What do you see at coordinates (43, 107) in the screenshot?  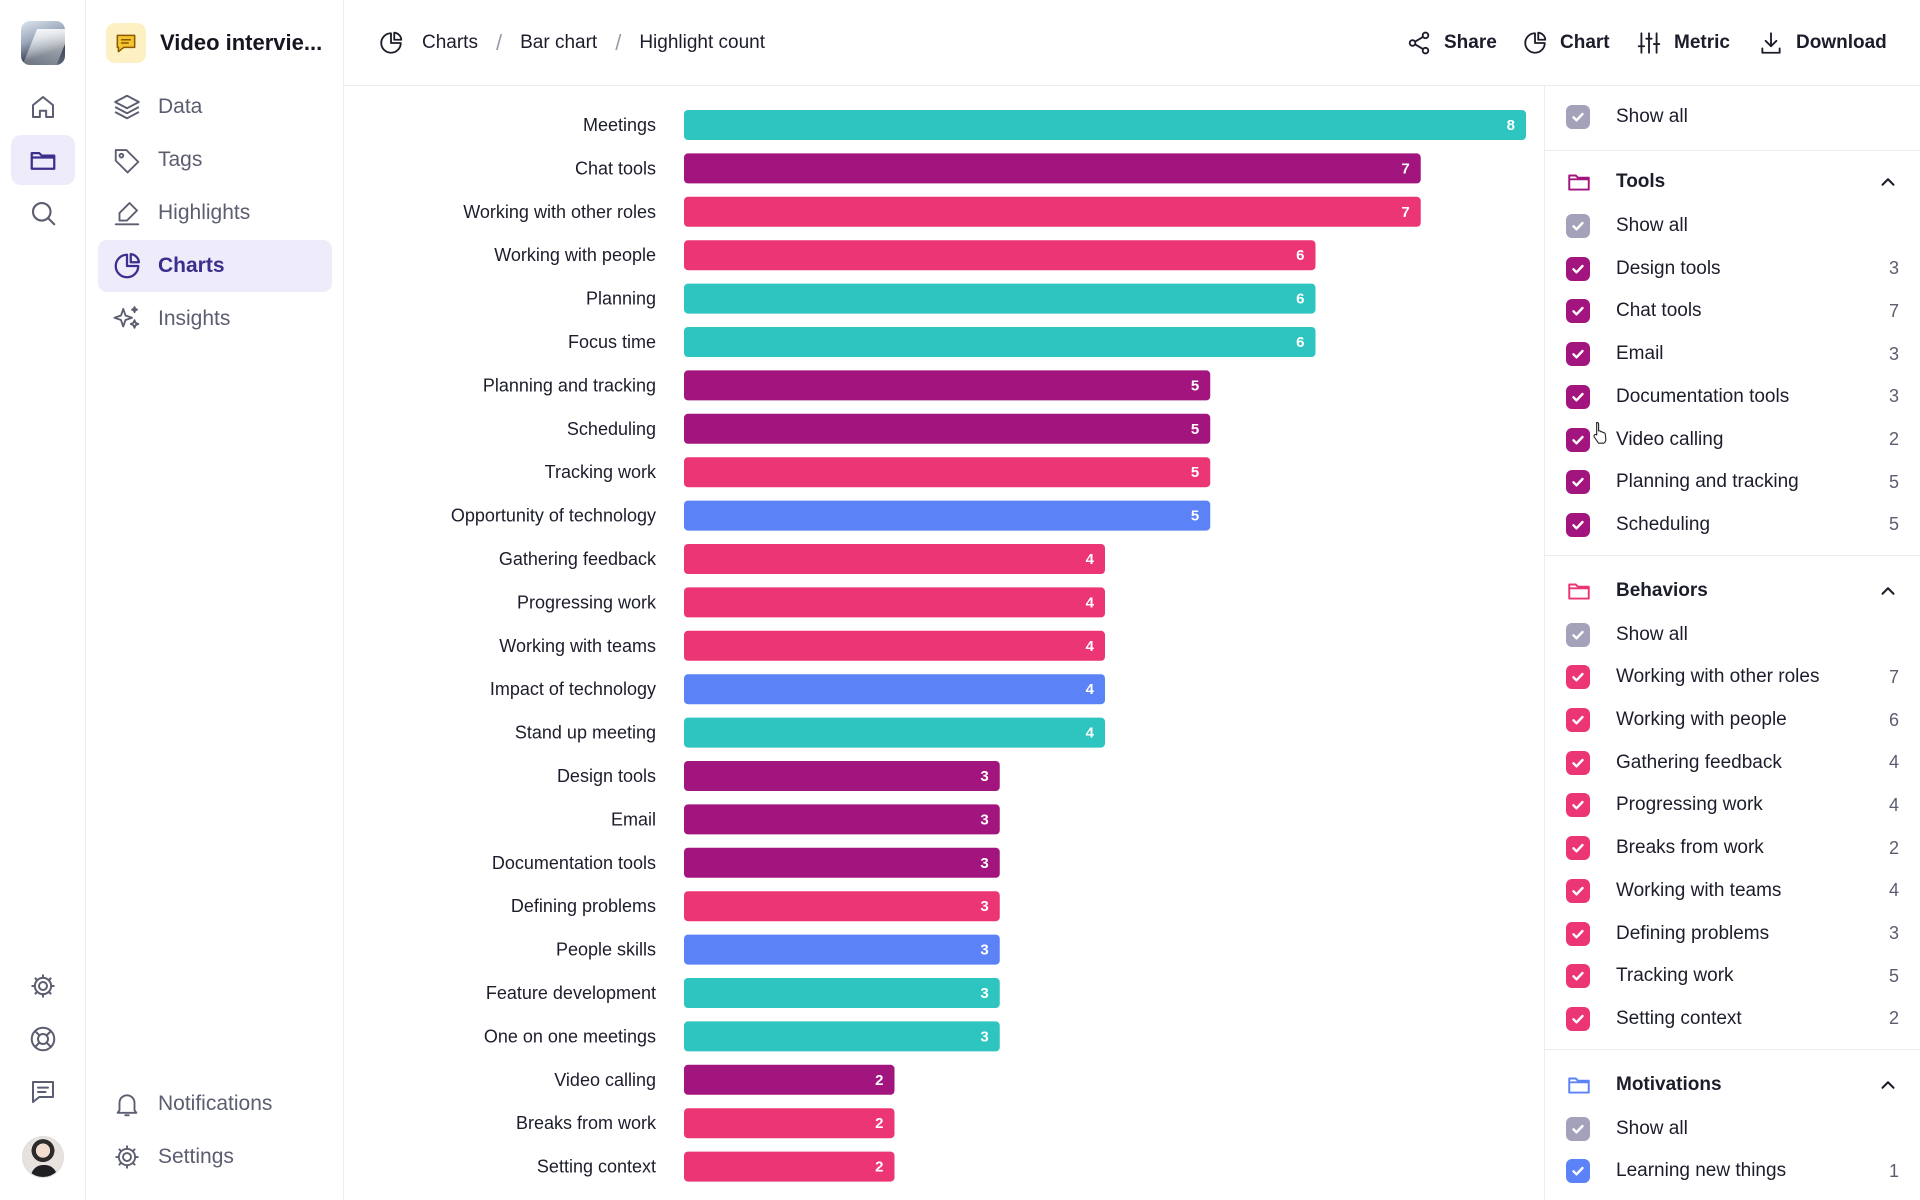 I see `rail-home-button` at bounding box center [43, 107].